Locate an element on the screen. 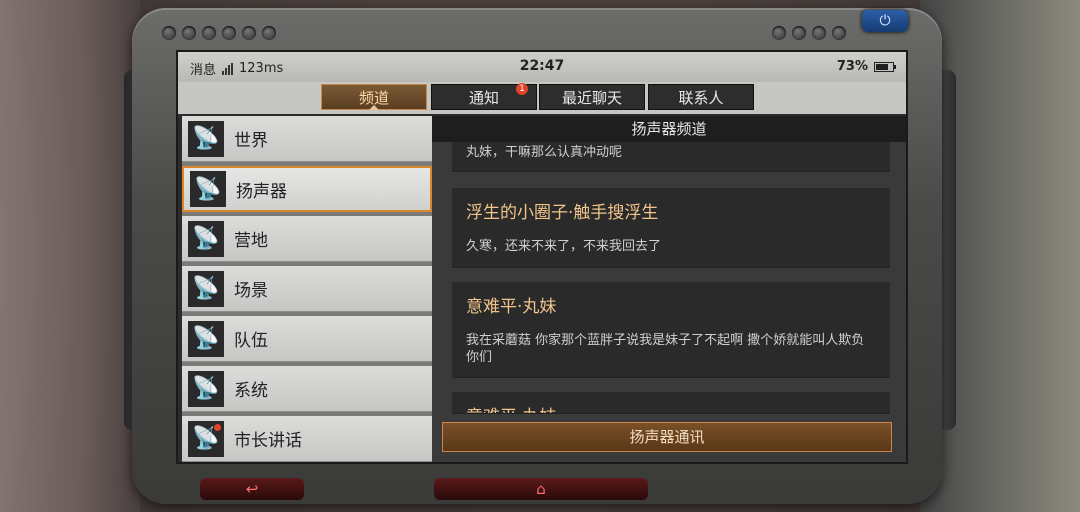 The height and width of the screenshot is (512, 1080). speaker-grille-right is located at coordinates (809, 33).